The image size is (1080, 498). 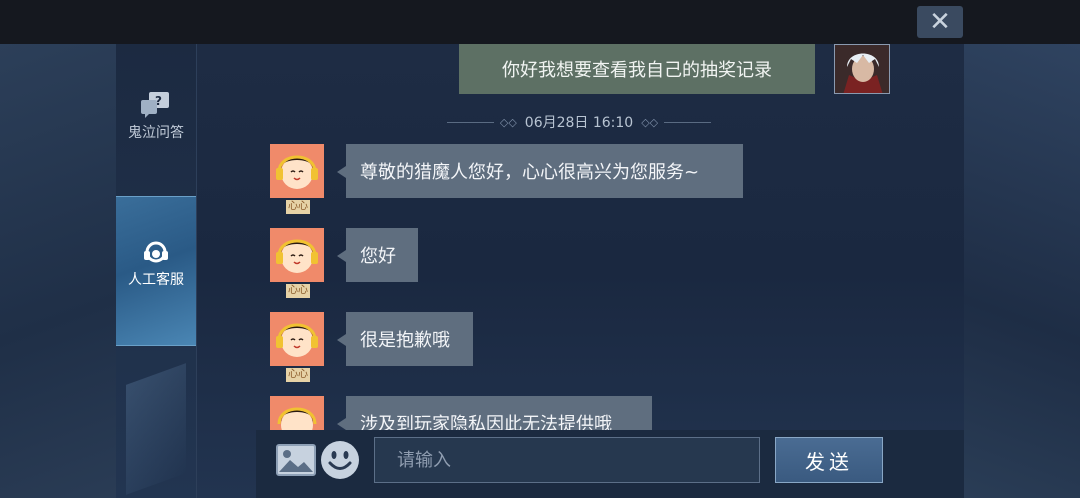 I want to click on headset-icon, so click(x=156, y=252).